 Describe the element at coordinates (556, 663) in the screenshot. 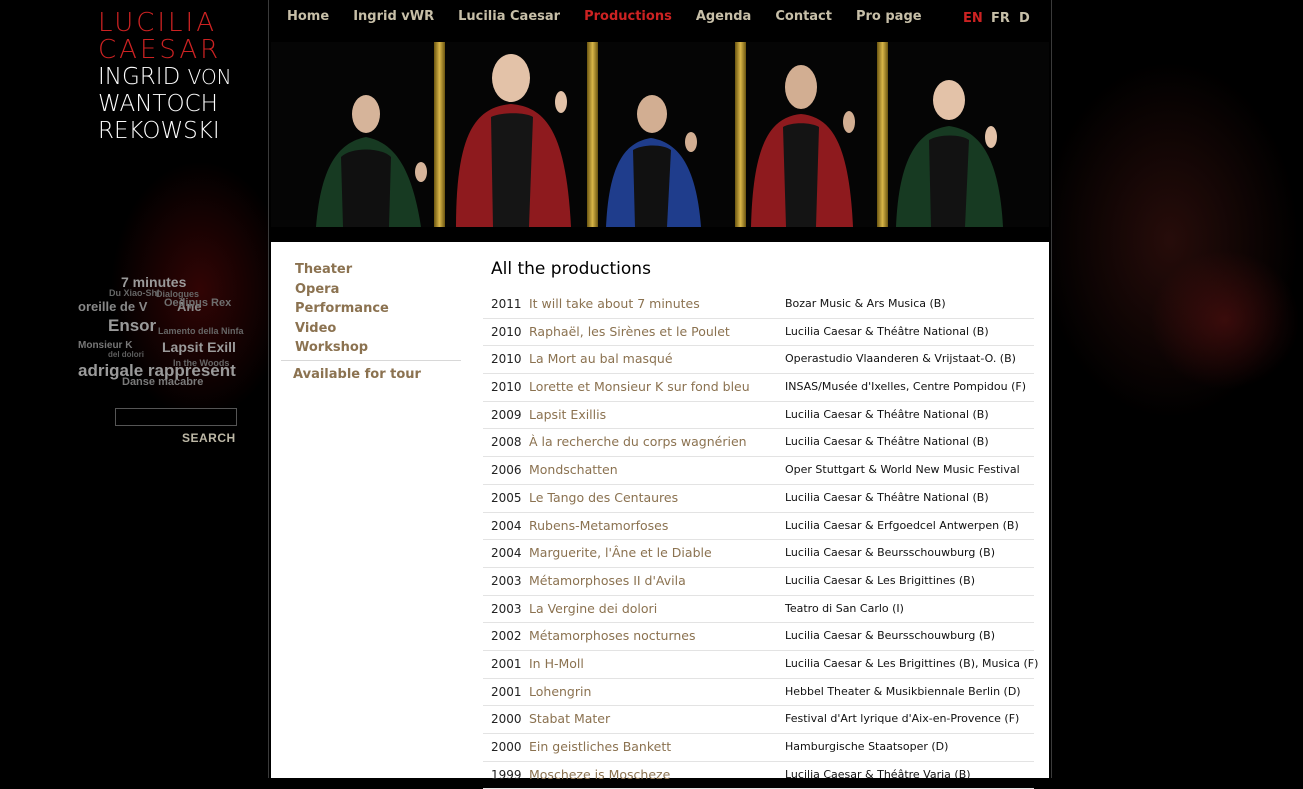

I see `production-title-link: In H-Moll` at that location.